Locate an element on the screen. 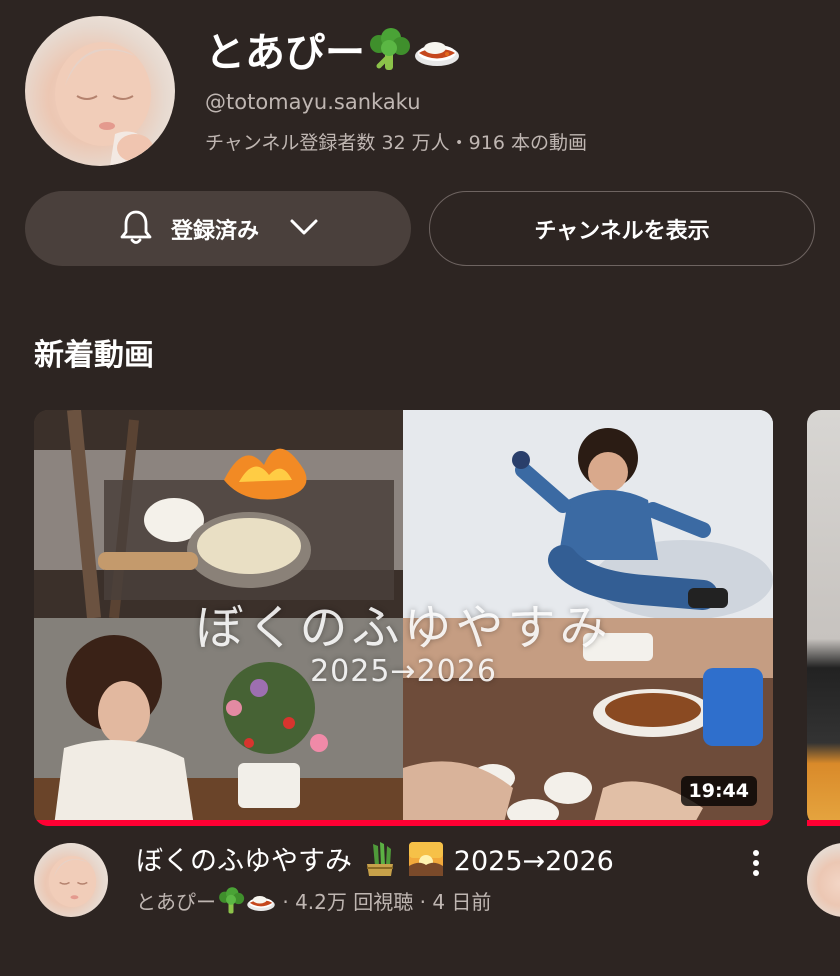  channel-avatar is located at coordinates (100, 91).